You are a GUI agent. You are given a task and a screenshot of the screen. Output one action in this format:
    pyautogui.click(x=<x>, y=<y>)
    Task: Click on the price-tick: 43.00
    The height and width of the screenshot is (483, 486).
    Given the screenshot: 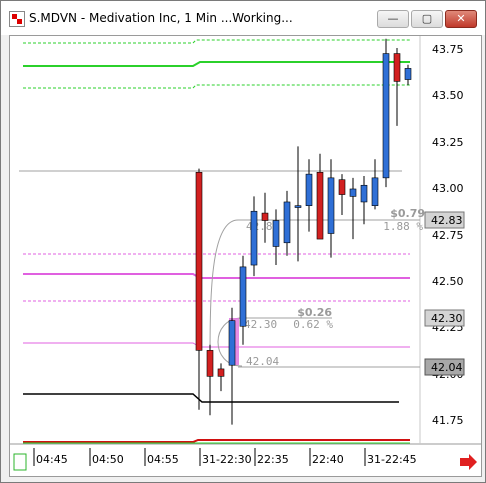 What is the action you would take?
    pyautogui.click(x=448, y=188)
    